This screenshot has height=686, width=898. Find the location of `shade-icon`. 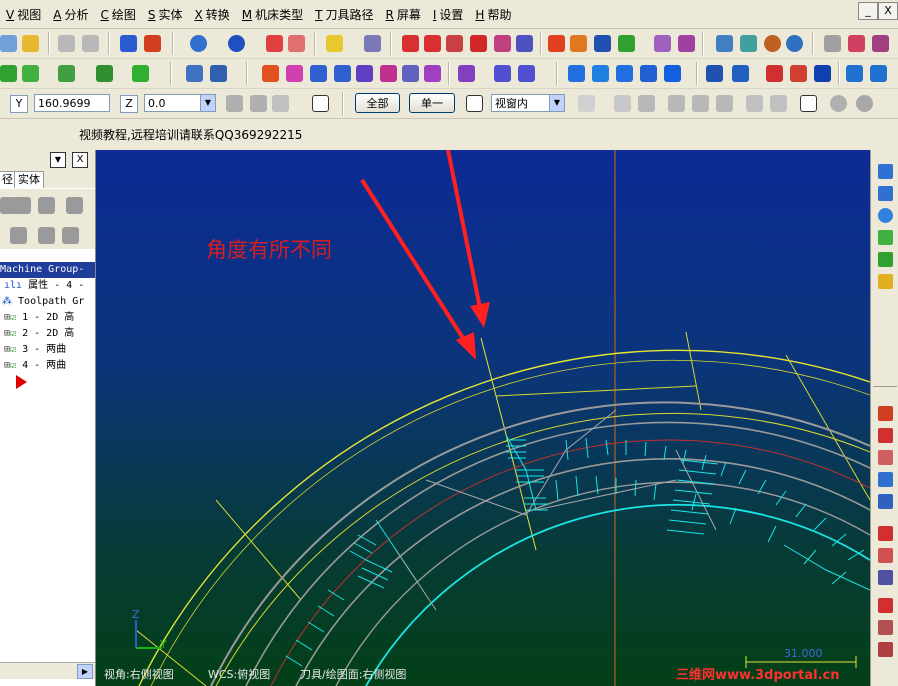

shade-icon is located at coordinates (152, 43).